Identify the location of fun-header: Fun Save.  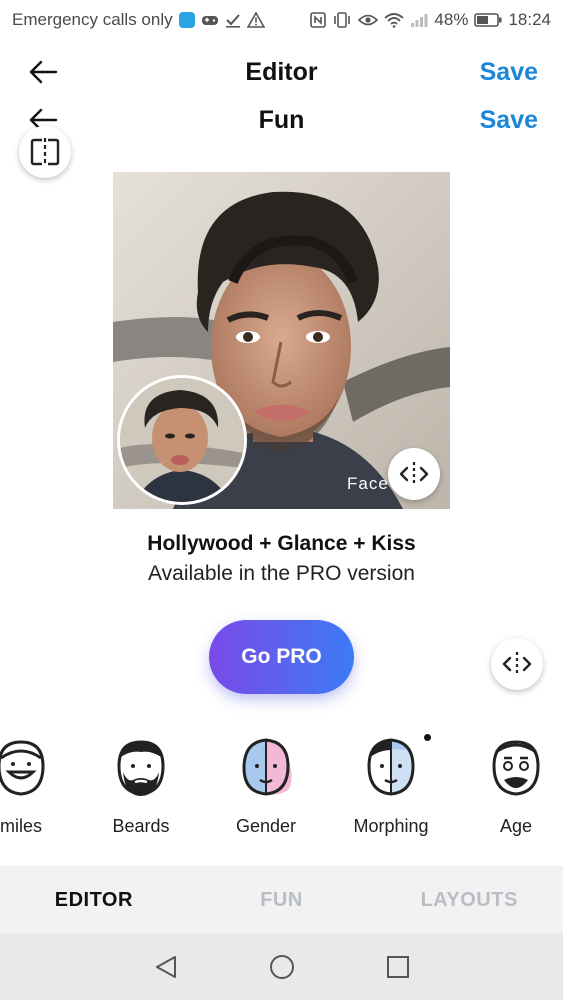
(281, 120).